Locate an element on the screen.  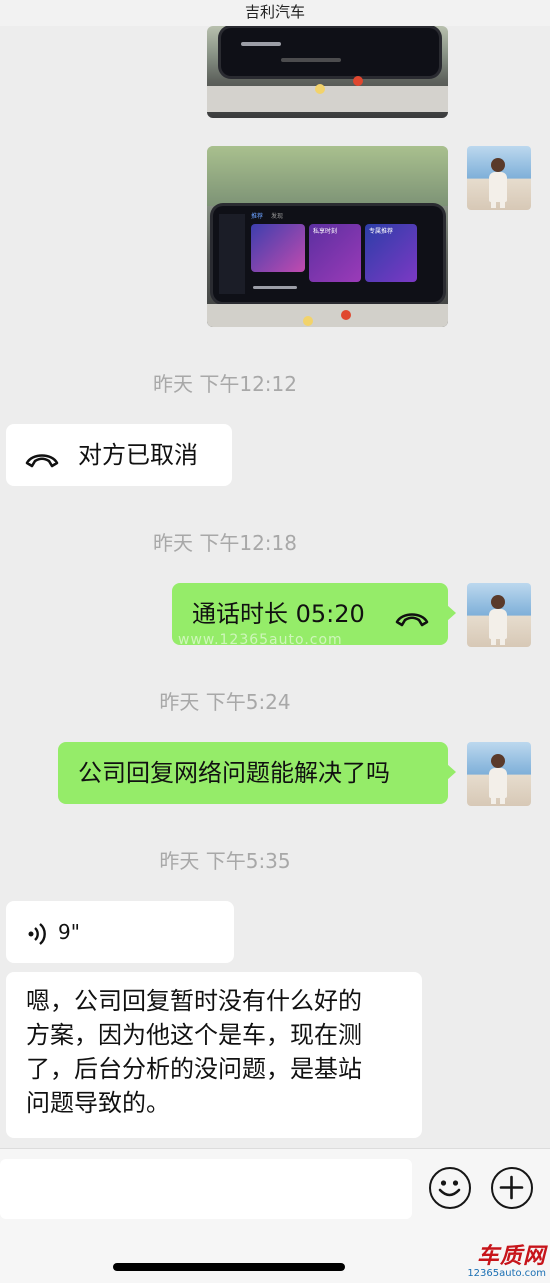
reply-line-1: 嗯，公司回复暂时没有什么好的 is located at coordinates (194, 1001).